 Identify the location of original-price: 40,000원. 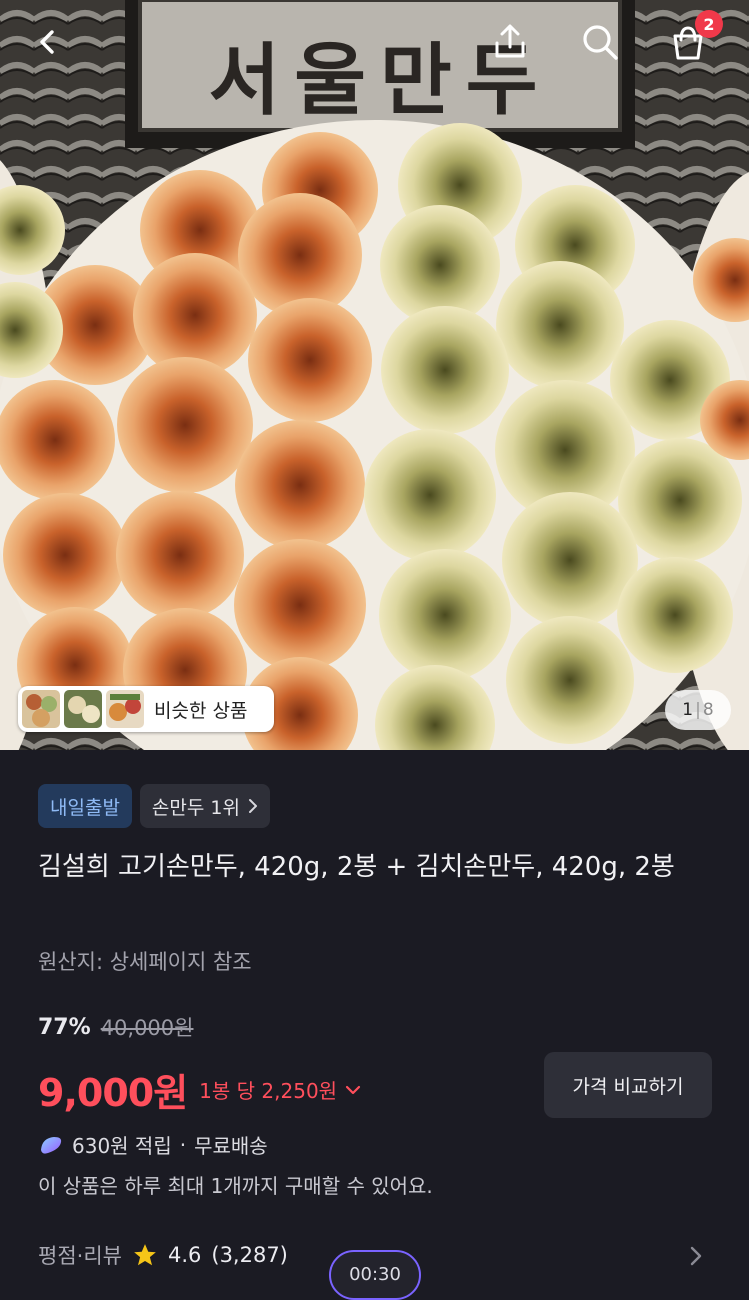
(147, 1028).